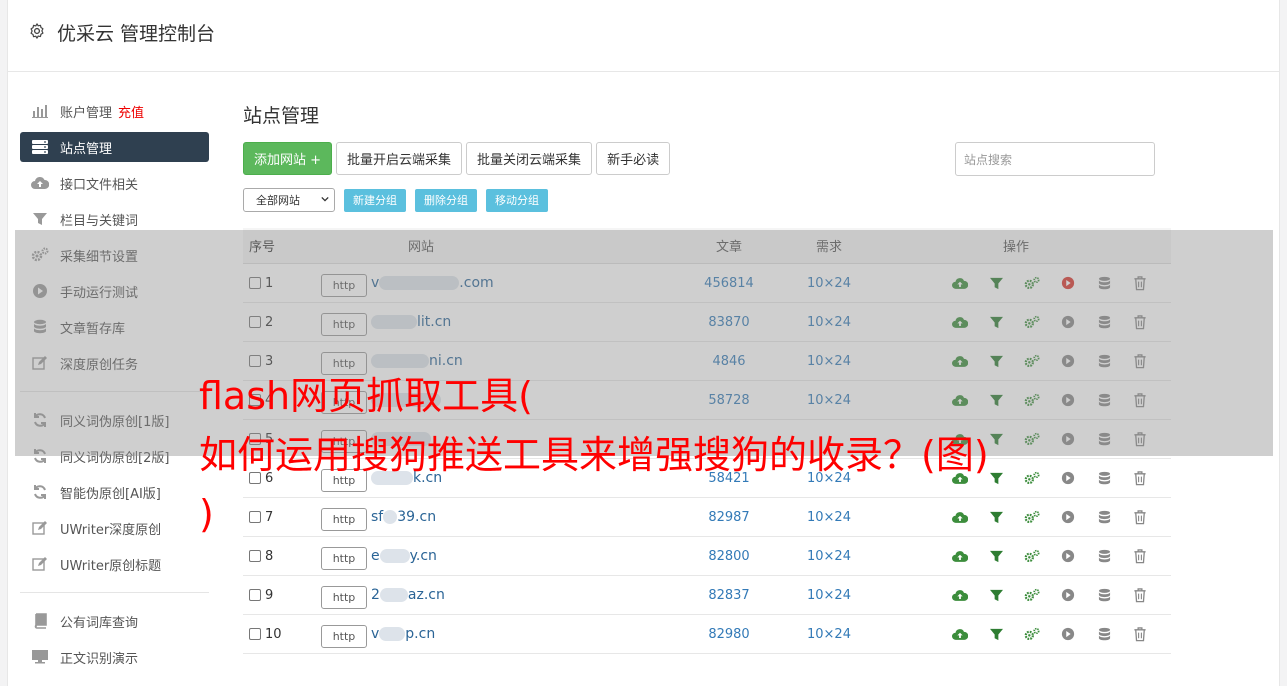 The width and height of the screenshot is (1287, 686). Describe the element at coordinates (40, 111) in the screenshot. I see `bar-chart-icon` at that location.